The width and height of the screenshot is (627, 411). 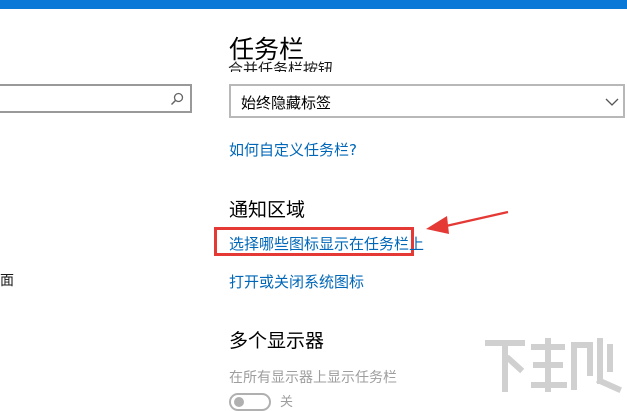 What do you see at coordinates (296, 281) in the screenshot?
I see `system-icons-toggle-link: 打开或关闭系统图标` at bounding box center [296, 281].